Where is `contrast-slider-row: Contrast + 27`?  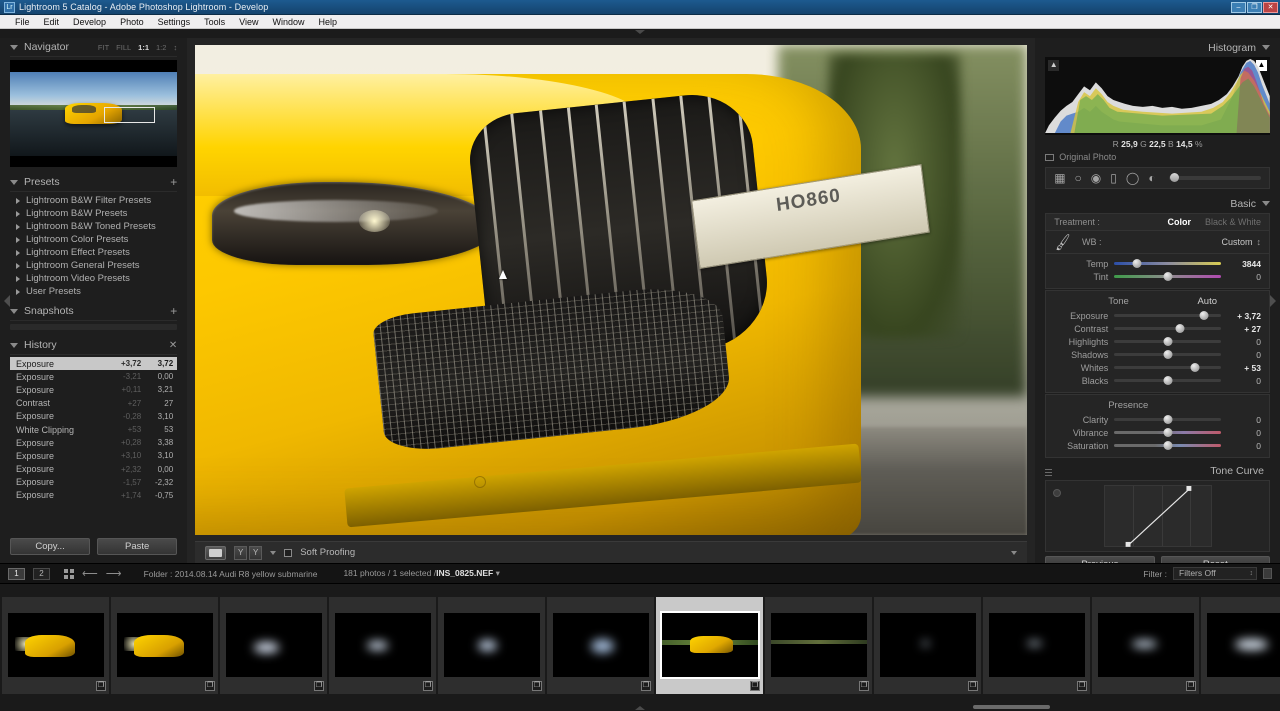
contrast-slider-row: Contrast + 27 is located at coordinates (1157, 328).